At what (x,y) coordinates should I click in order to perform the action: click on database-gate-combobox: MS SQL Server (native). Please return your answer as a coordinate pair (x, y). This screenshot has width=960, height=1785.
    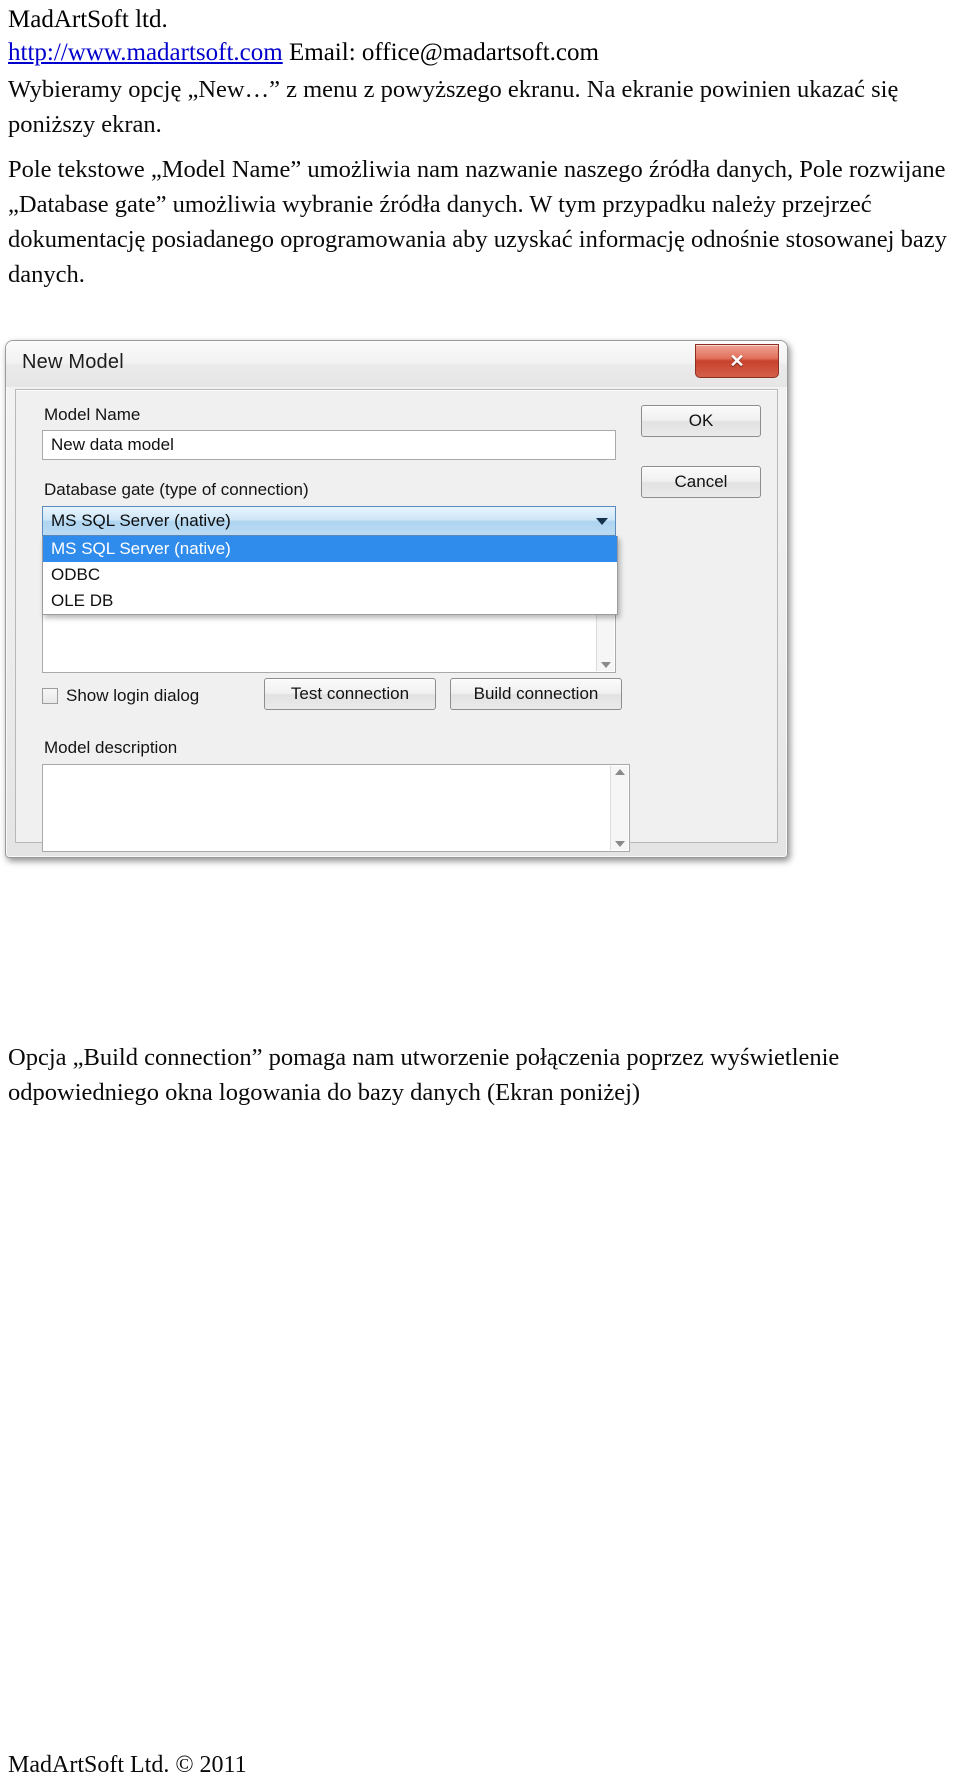
    Looking at the image, I should click on (329, 521).